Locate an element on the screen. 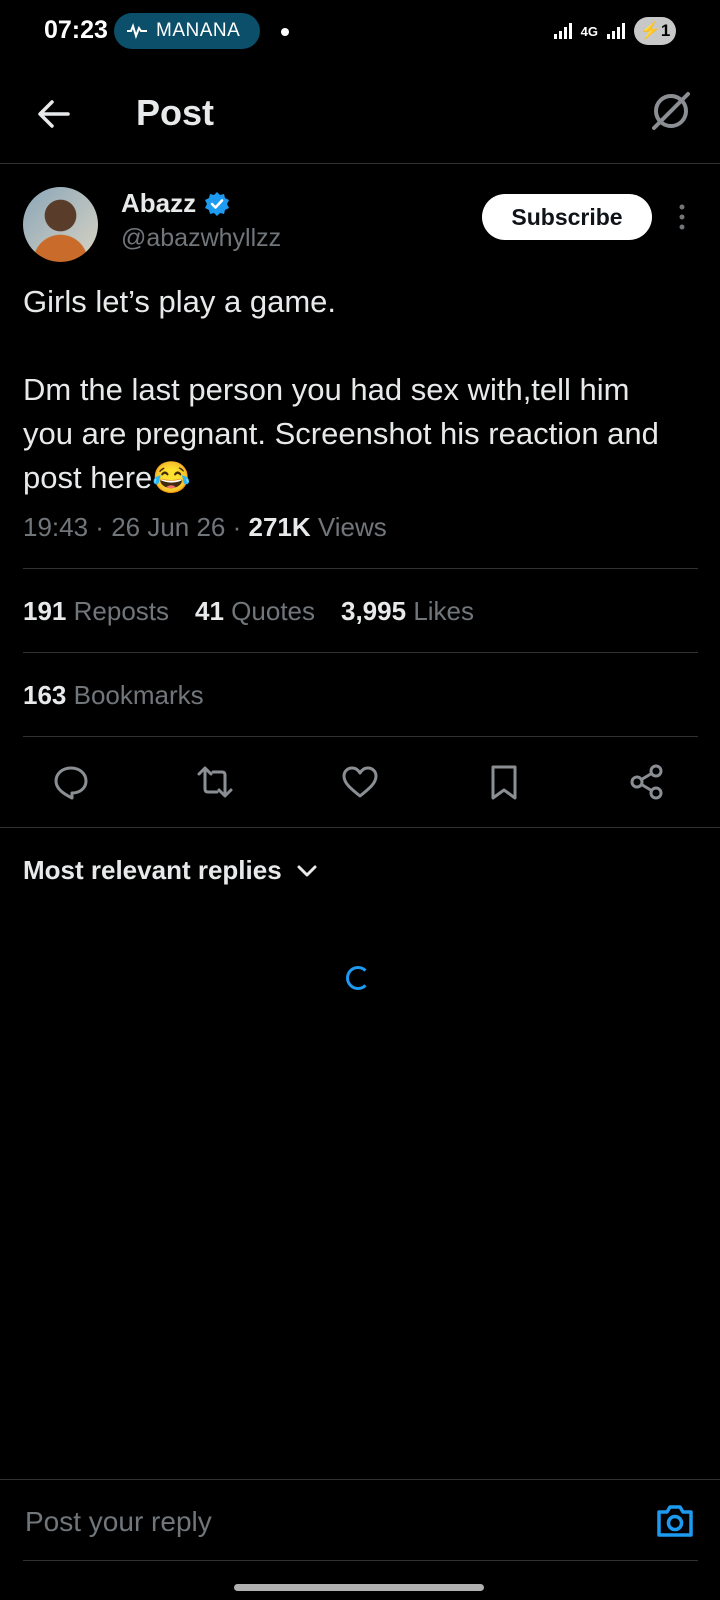 This screenshot has height=1600, width=720. battery-icon: ⚡ 1 is located at coordinates (655, 31).